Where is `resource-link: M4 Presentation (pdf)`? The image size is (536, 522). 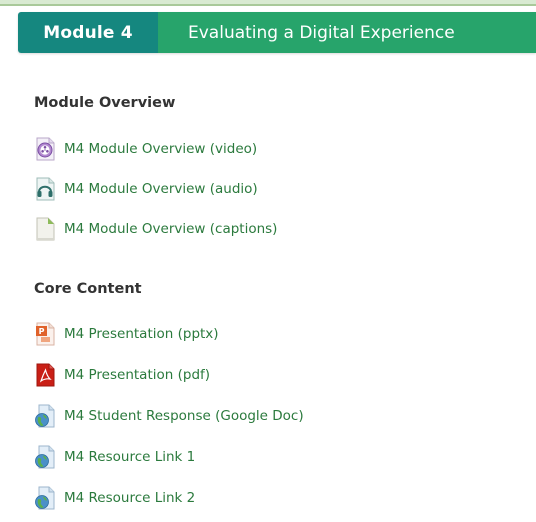 resource-link: M4 Presentation (pdf) is located at coordinates (137, 375).